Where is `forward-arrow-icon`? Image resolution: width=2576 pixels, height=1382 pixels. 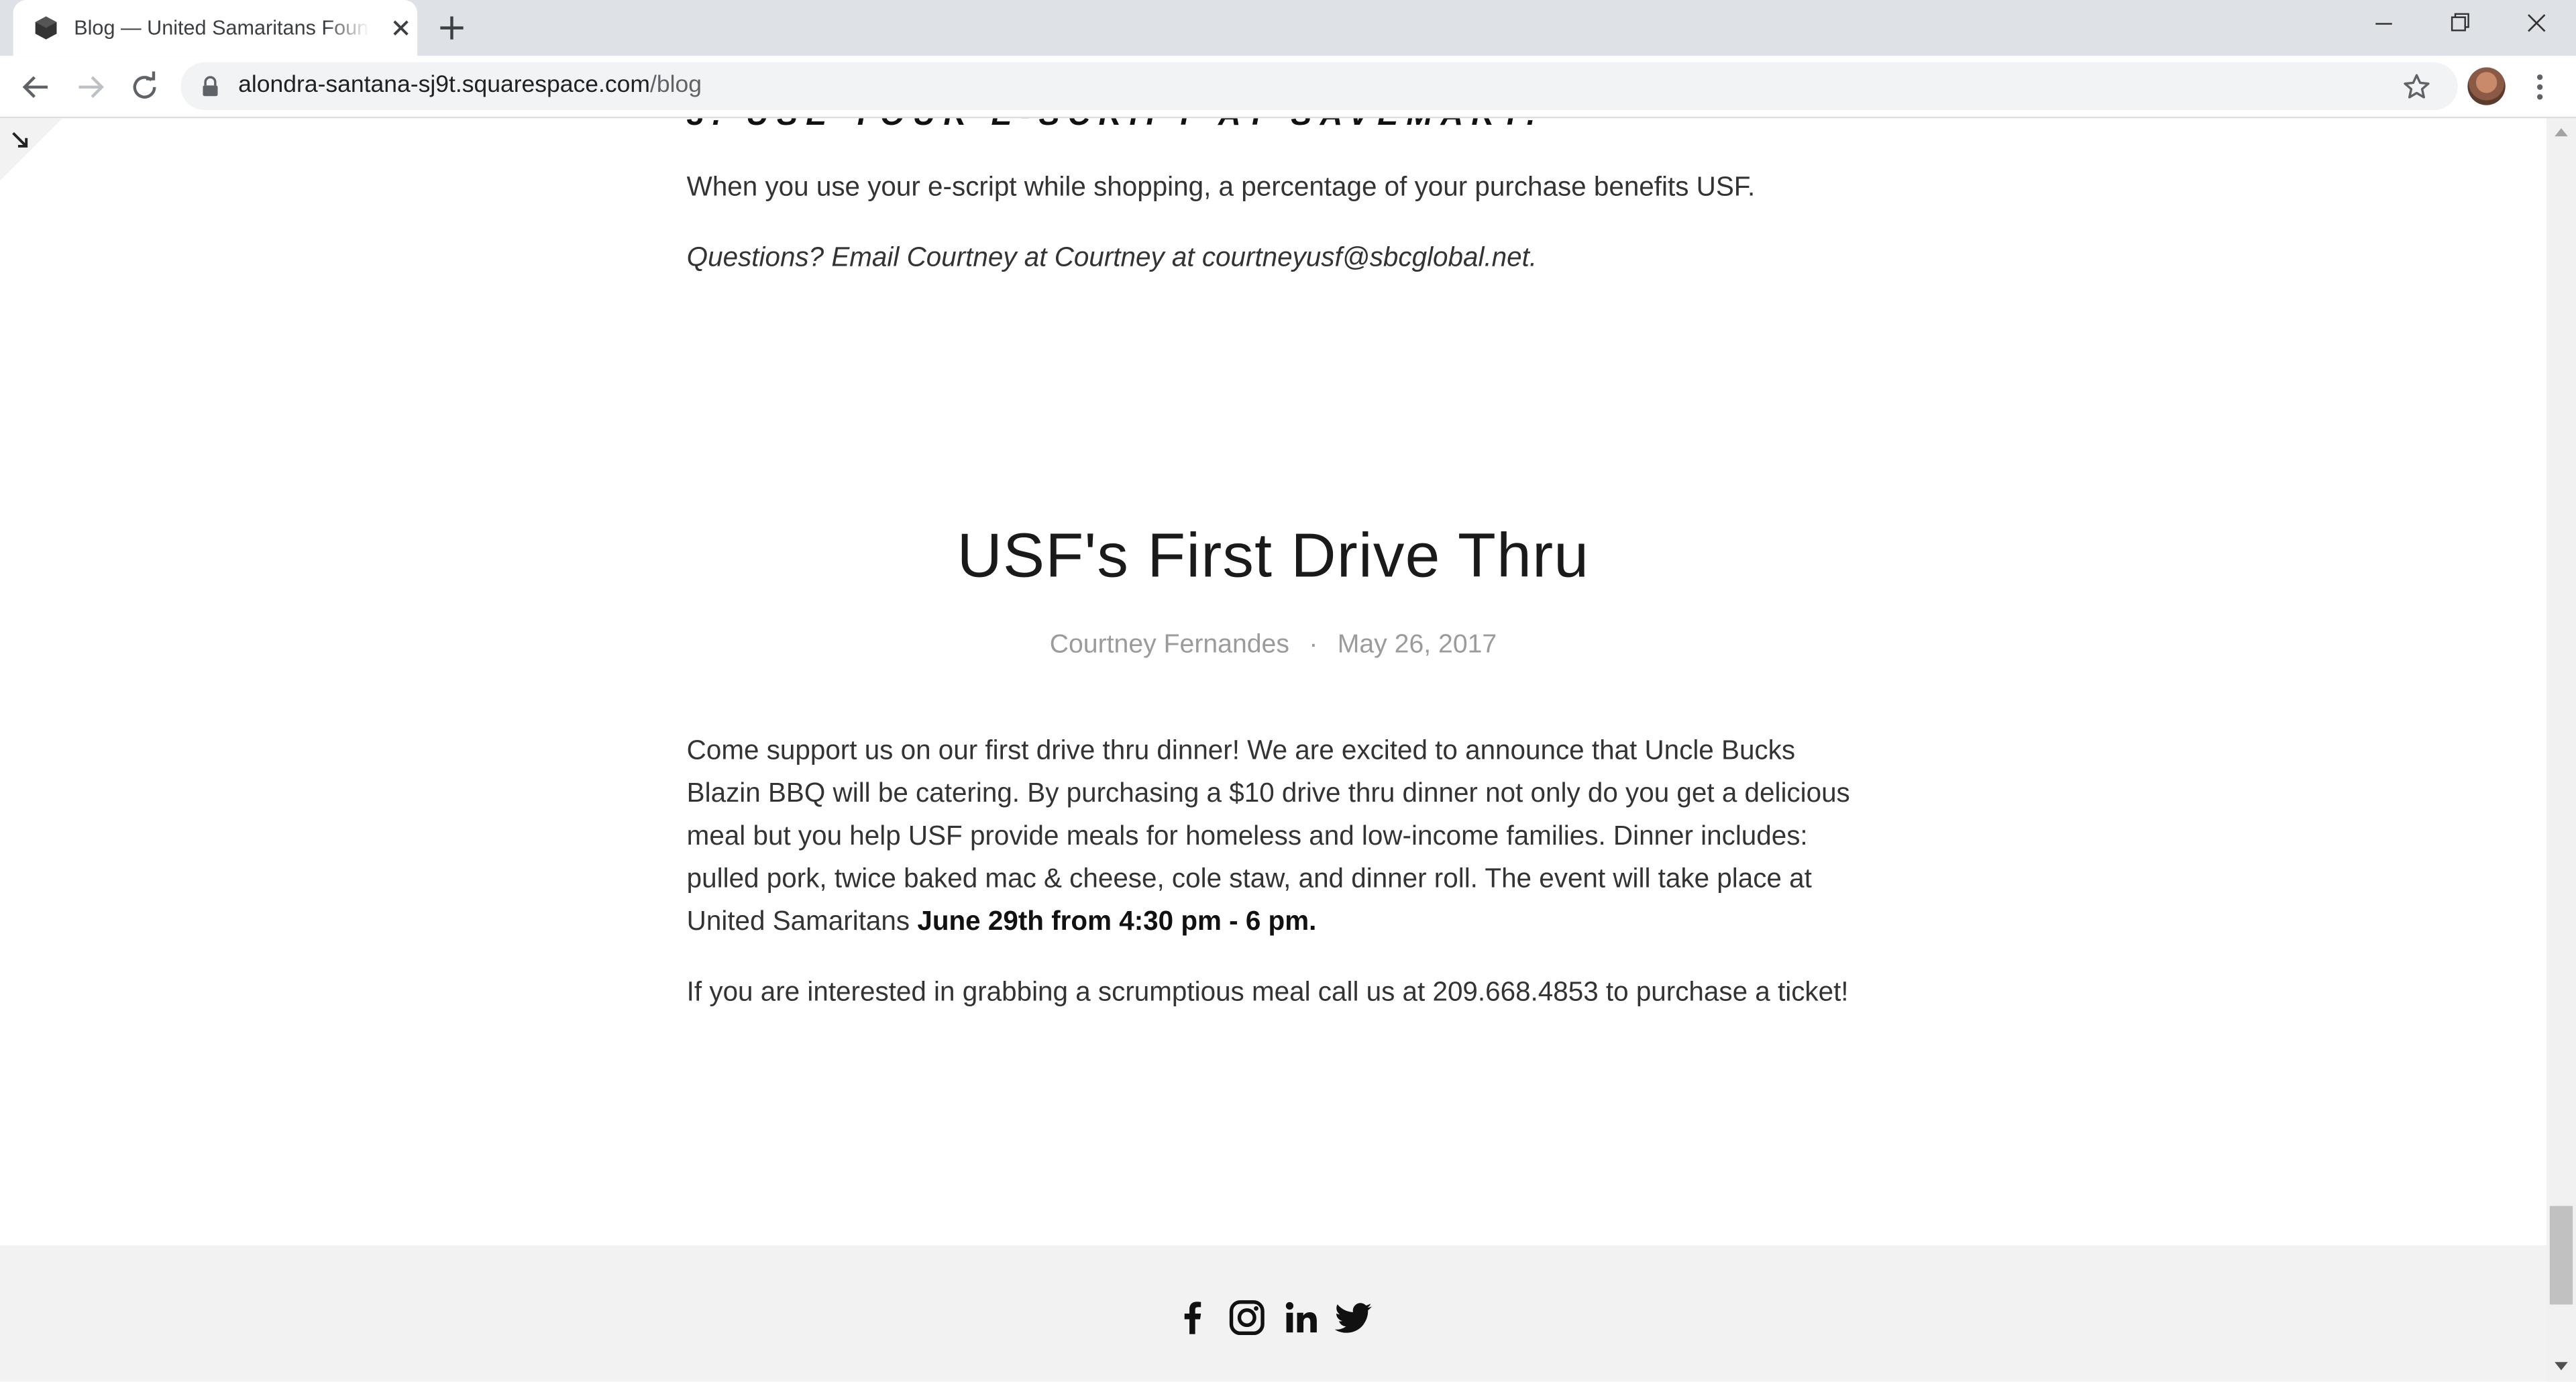
forward-arrow-icon is located at coordinates (90, 87).